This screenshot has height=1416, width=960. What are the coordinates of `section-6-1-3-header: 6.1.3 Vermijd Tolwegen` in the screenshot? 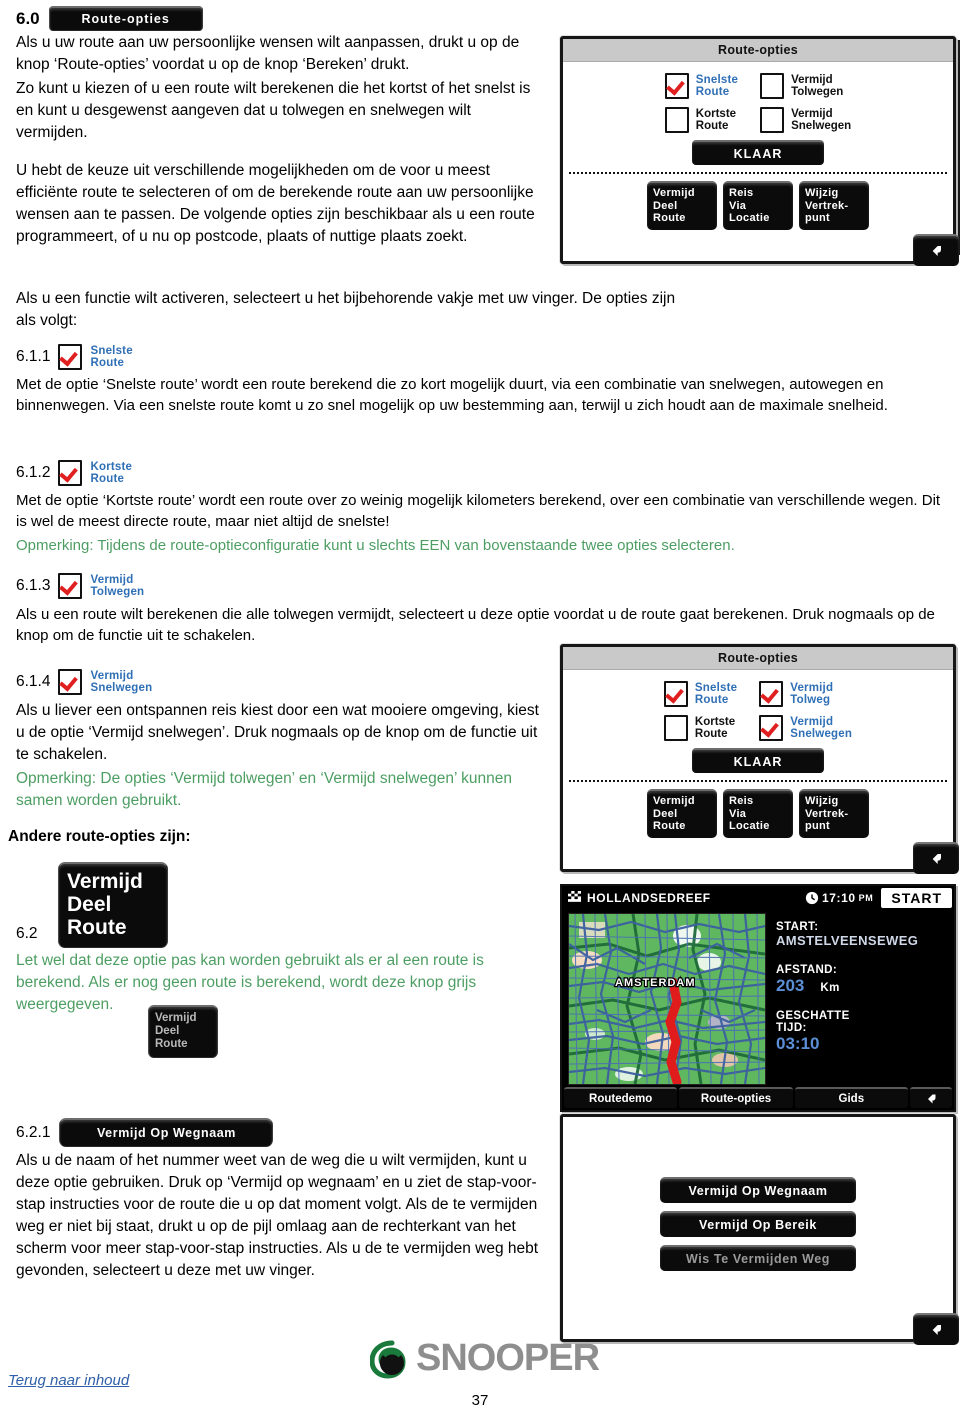 It's located at (80, 586).